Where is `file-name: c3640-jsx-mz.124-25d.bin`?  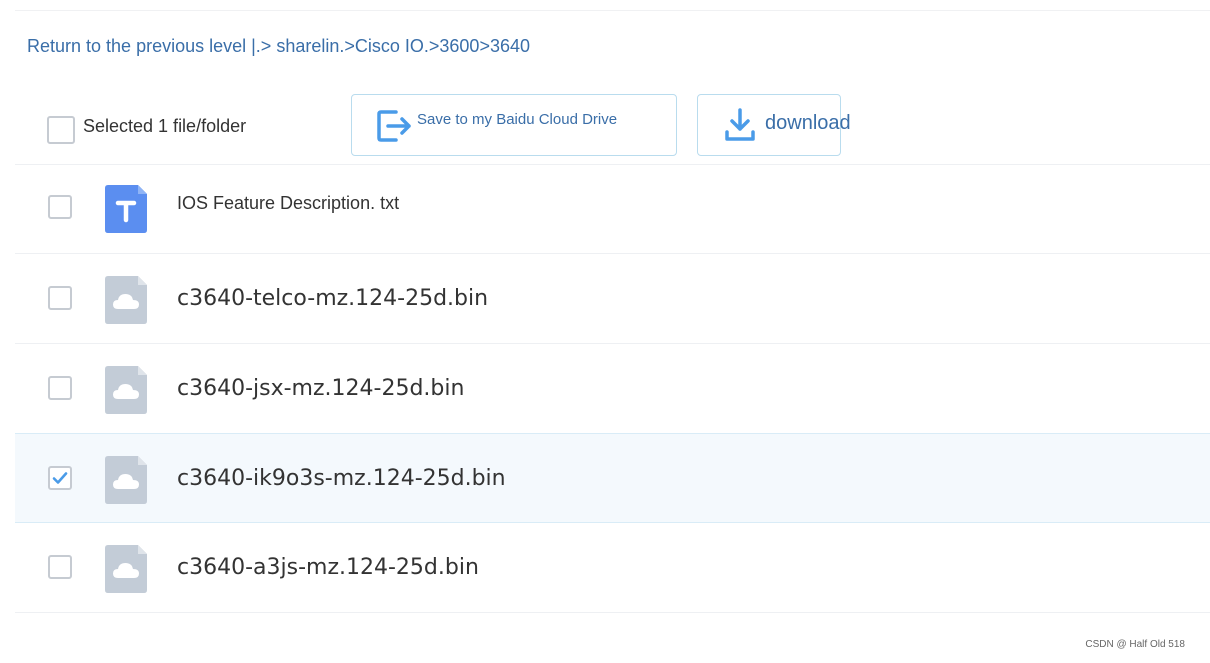 file-name: c3640-jsx-mz.124-25d.bin is located at coordinates (320, 388).